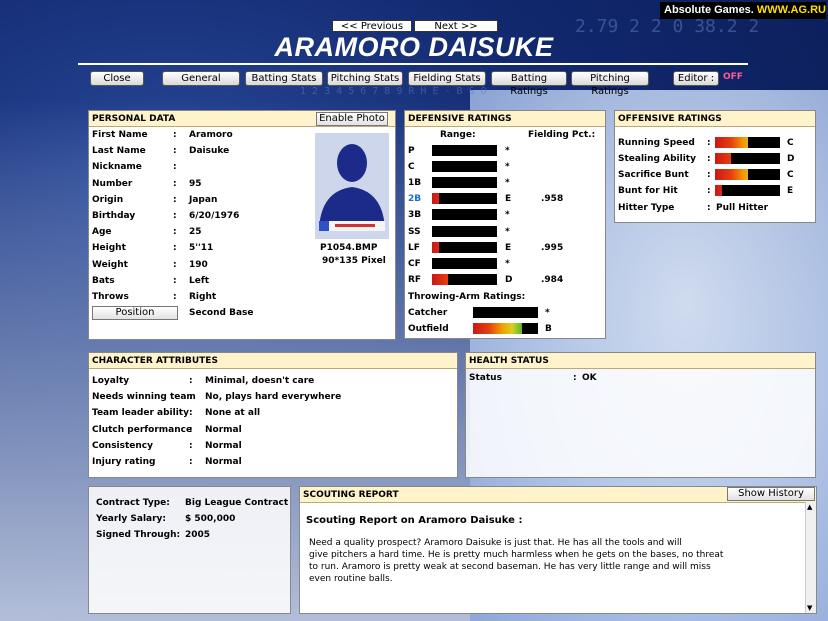  I want to click on tab-pitching-ratings: Pitching Ratings, so click(610, 84).